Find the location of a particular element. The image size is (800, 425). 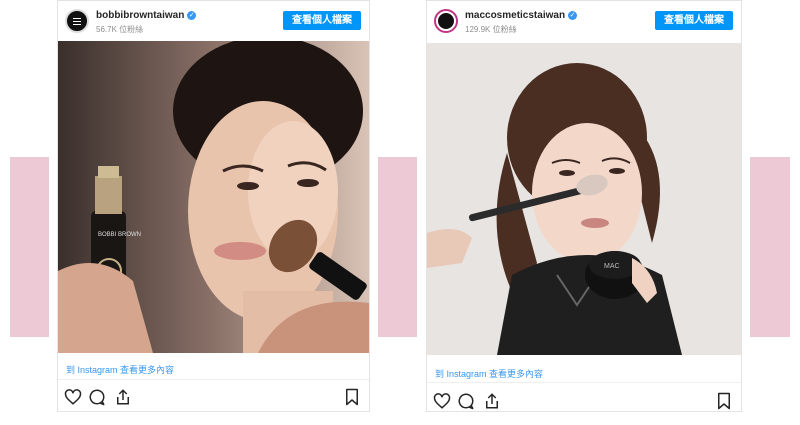

decorative-panel-right is located at coordinates (770, 247).